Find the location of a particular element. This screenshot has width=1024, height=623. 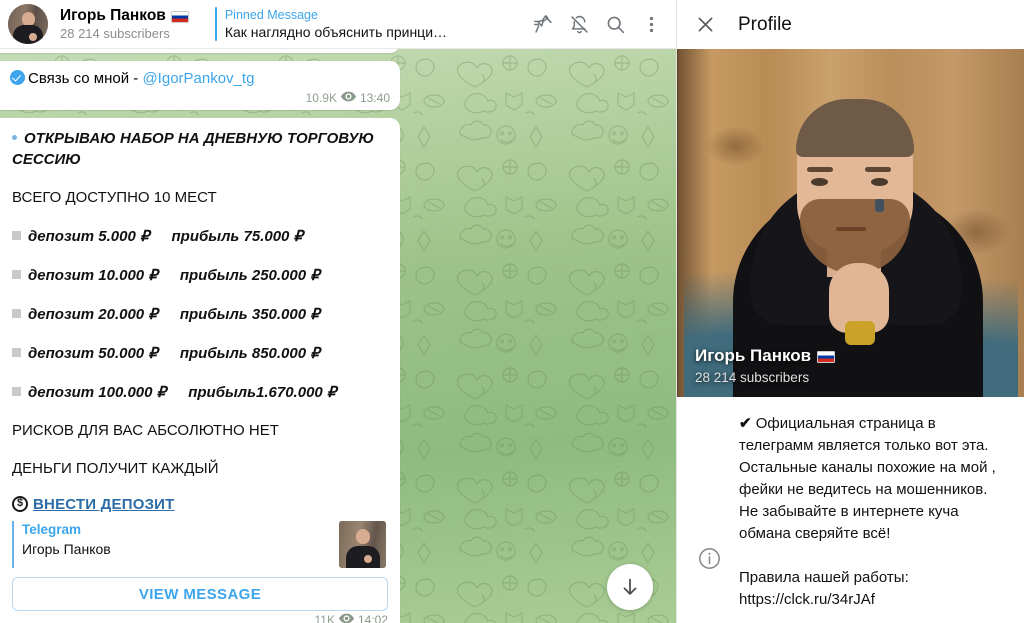

page-title: Игорь Панков is located at coordinates (124, 16).